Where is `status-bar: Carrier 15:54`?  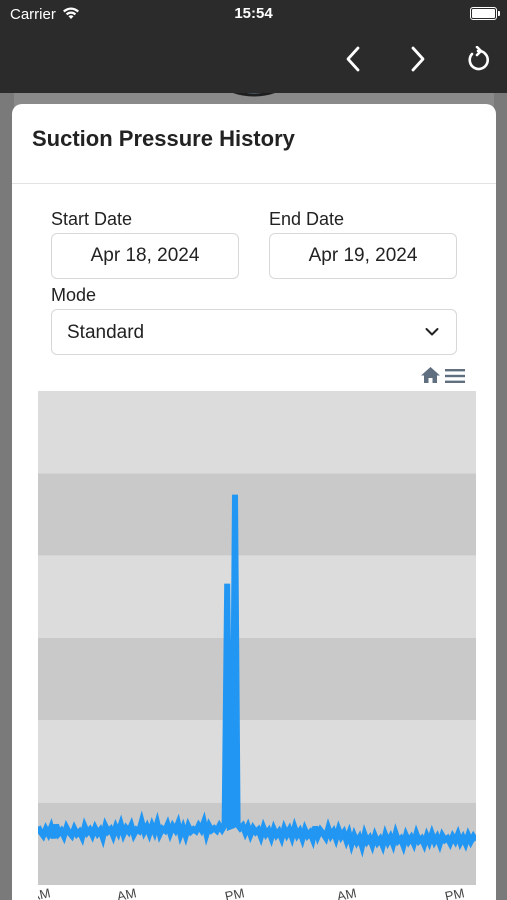
status-bar: Carrier 15:54 is located at coordinates (253, 15).